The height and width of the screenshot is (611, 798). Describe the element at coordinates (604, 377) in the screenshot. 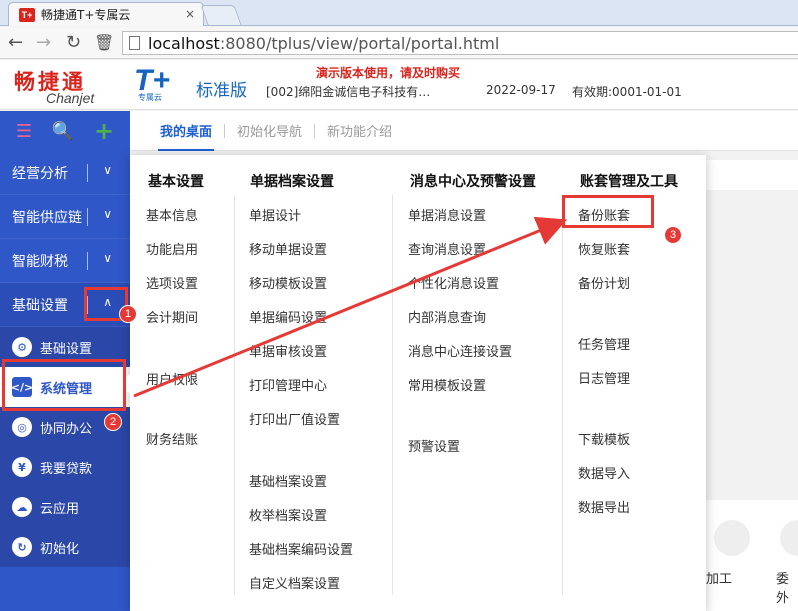

I see `menu-item-log-management: 日志管理` at that location.